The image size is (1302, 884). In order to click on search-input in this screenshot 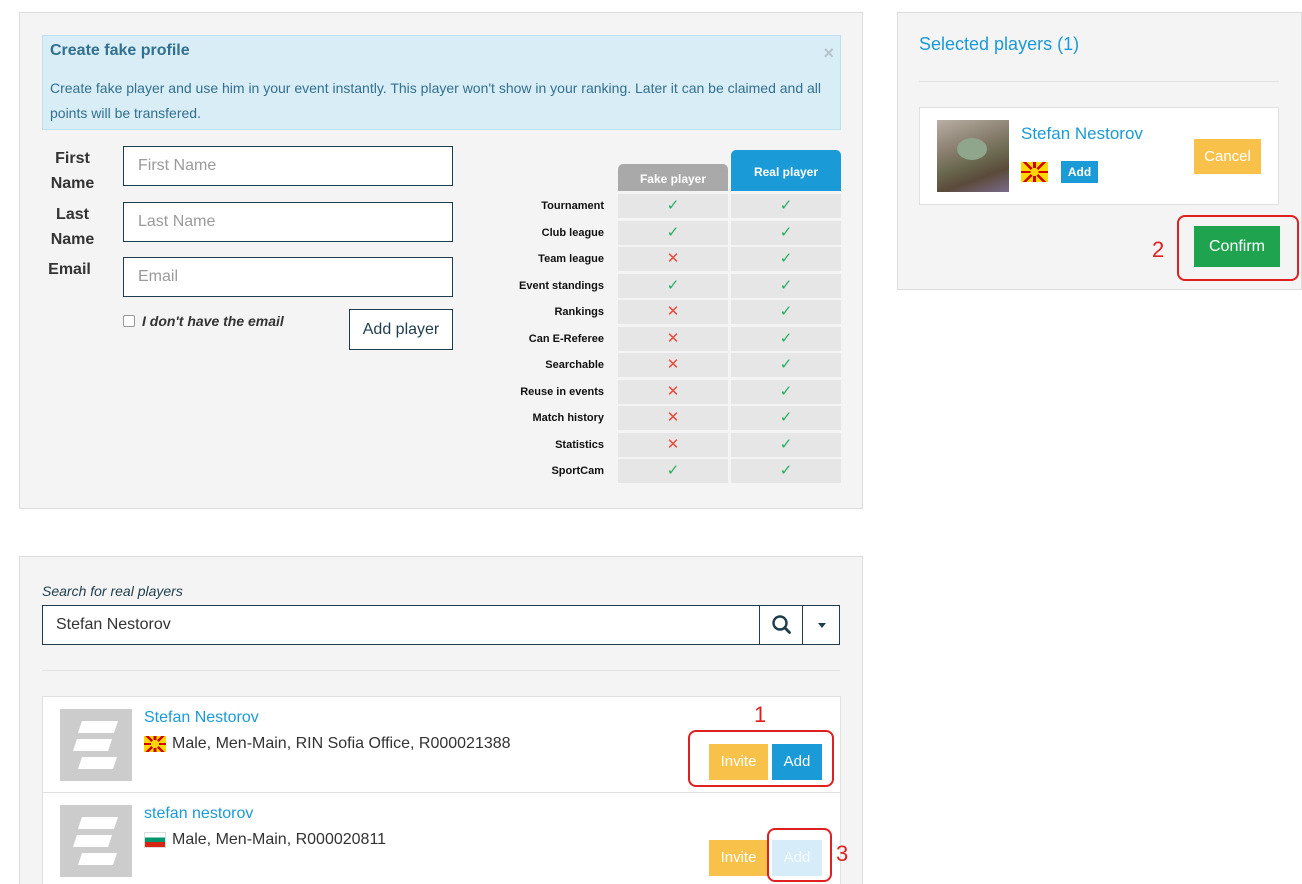, I will do `click(401, 625)`.